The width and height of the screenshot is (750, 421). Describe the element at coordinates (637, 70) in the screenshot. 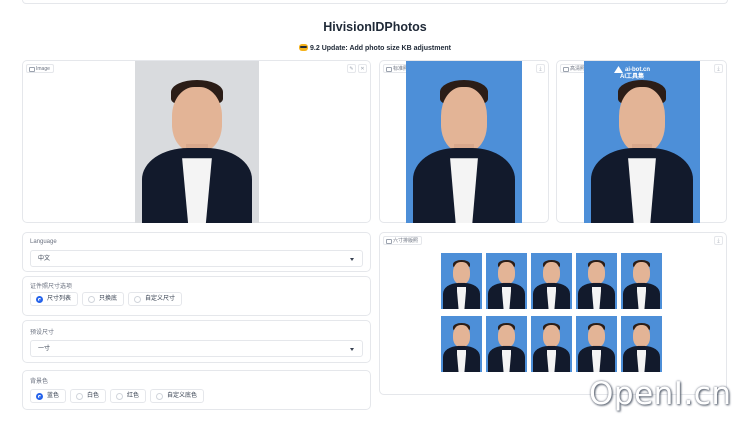

I see `watermark-url: ai-bot.cn` at that location.